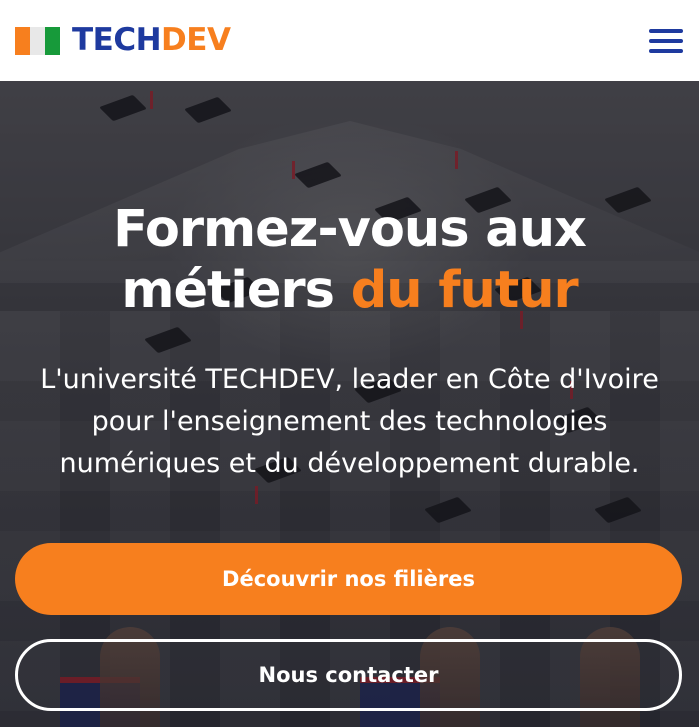 The height and width of the screenshot is (727, 699). I want to click on brand-logo: TECHDEV, so click(123, 40).